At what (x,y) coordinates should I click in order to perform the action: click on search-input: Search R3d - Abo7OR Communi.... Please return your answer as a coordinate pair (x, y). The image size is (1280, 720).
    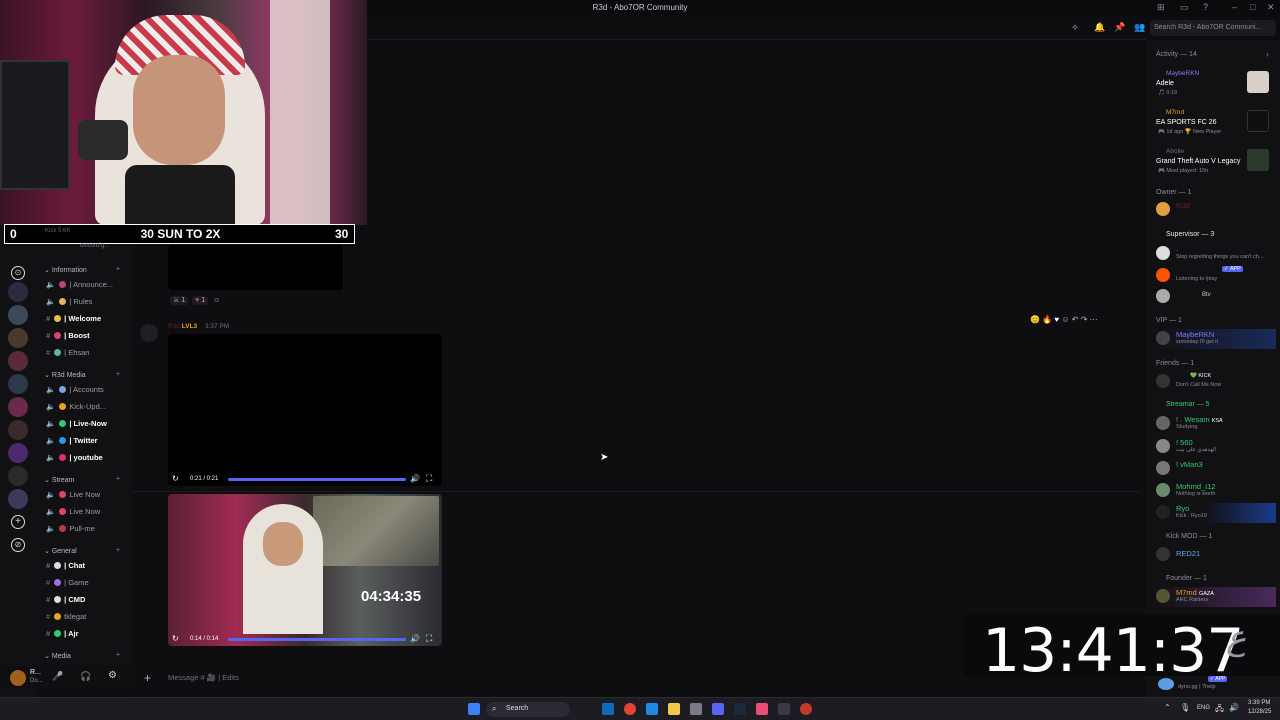
    Looking at the image, I should click on (1213, 28).